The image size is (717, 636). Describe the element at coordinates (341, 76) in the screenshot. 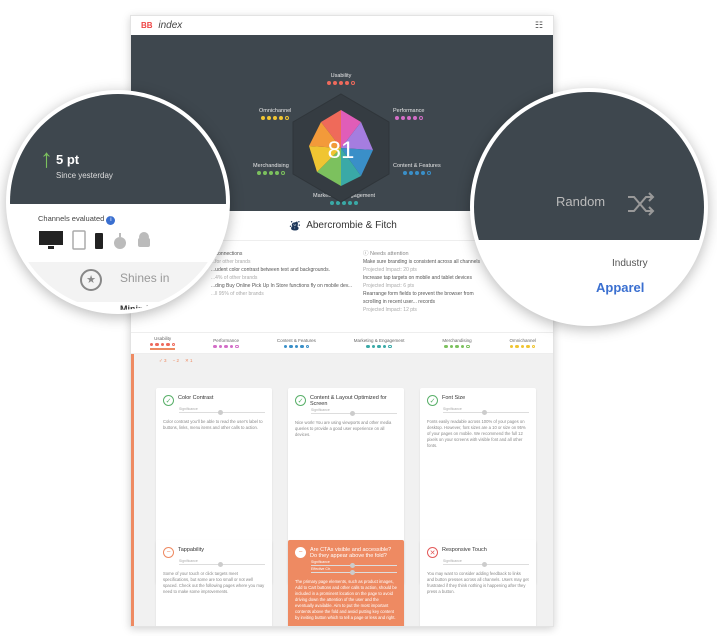

I see `category-label: Usability` at that location.